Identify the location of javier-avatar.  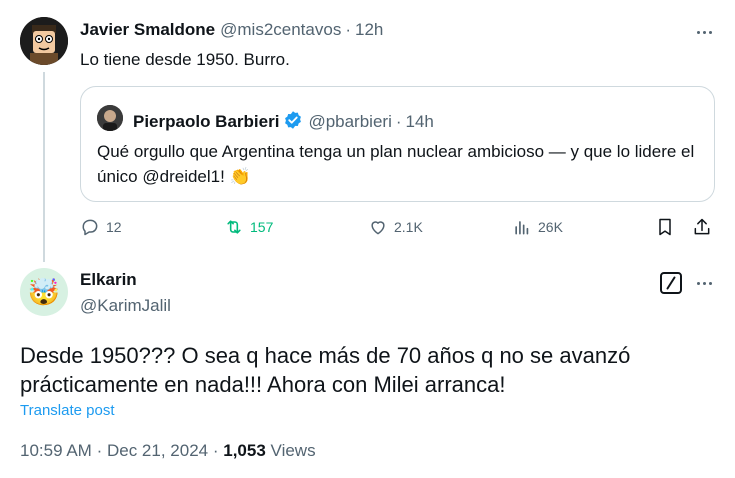
(44, 41).